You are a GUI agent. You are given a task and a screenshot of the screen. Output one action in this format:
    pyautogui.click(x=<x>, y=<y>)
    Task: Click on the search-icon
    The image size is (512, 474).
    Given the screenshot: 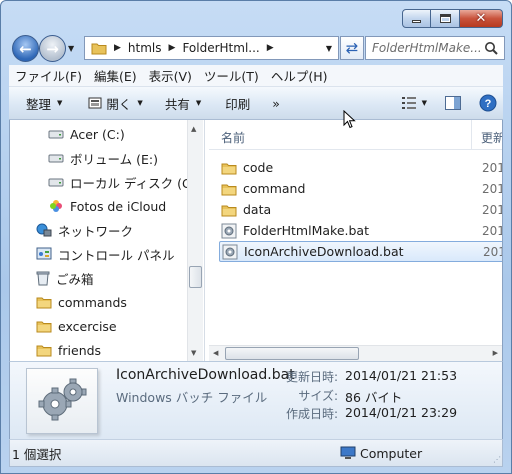 What is the action you would take?
    pyautogui.click(x=491, y=48)
    